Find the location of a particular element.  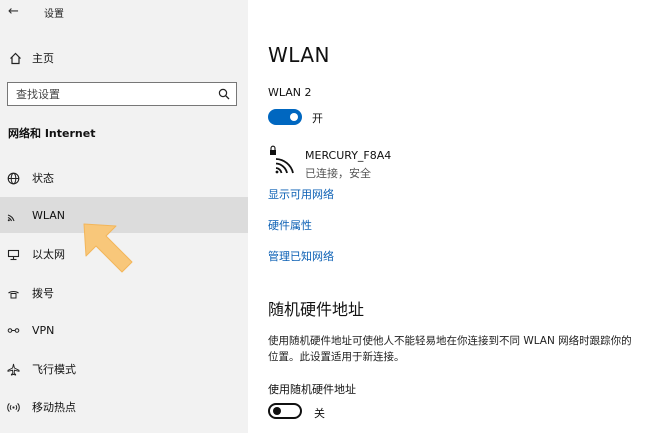

manage-known-networks-link: 管理已知网络 is located at coordinates (301, 256).